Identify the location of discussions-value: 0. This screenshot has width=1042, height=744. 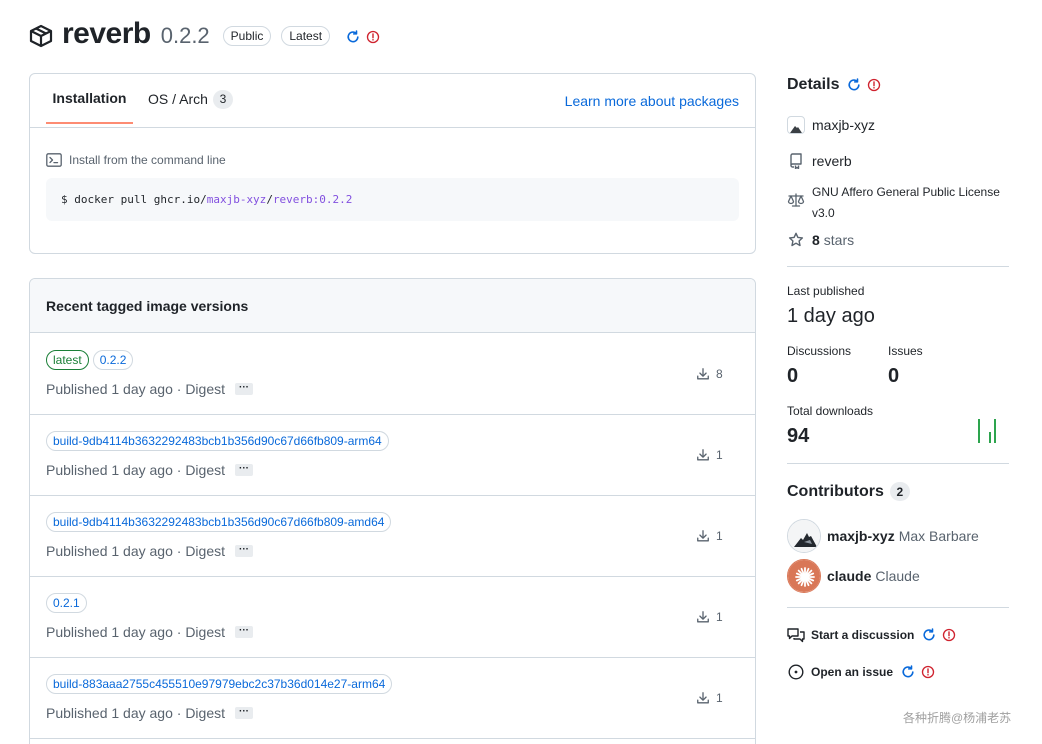
(793, 376).